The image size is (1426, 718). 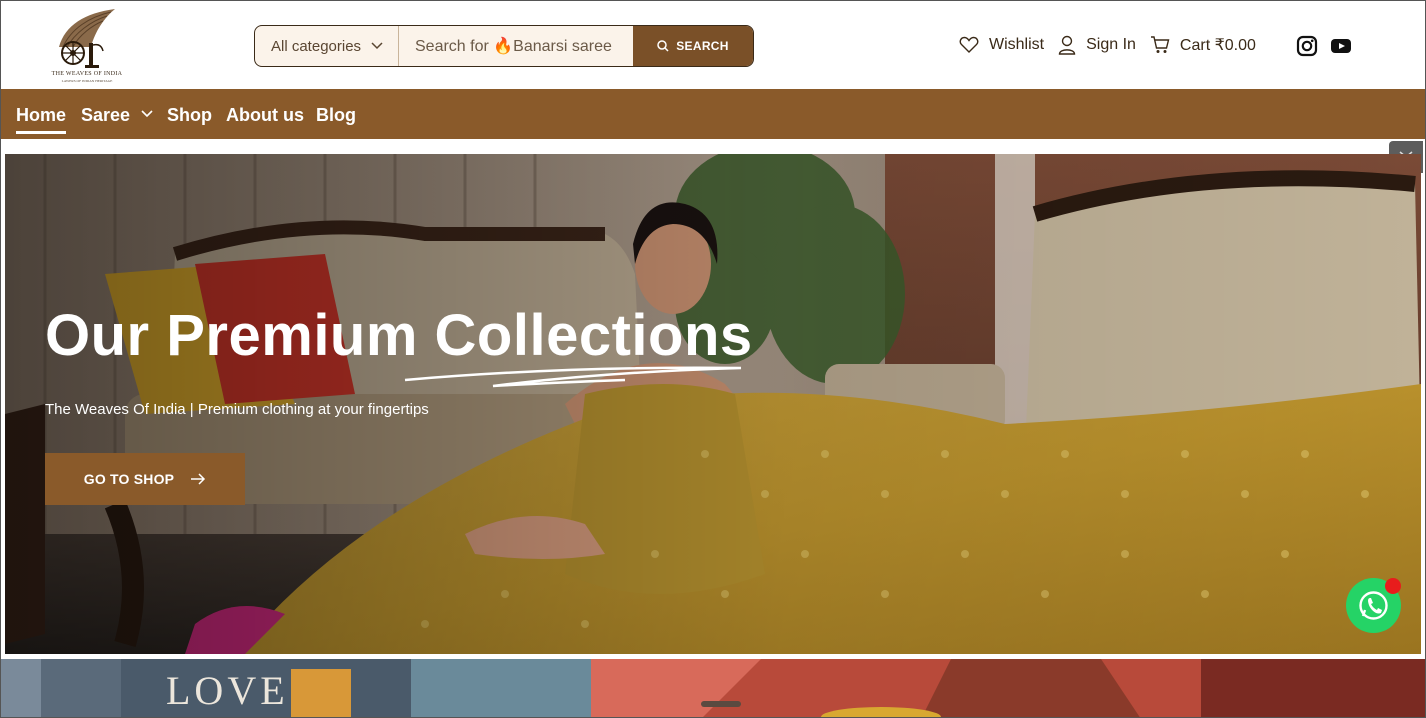 I want to click on wishlist-link: Wishlist, so click(x=1001, y=45).